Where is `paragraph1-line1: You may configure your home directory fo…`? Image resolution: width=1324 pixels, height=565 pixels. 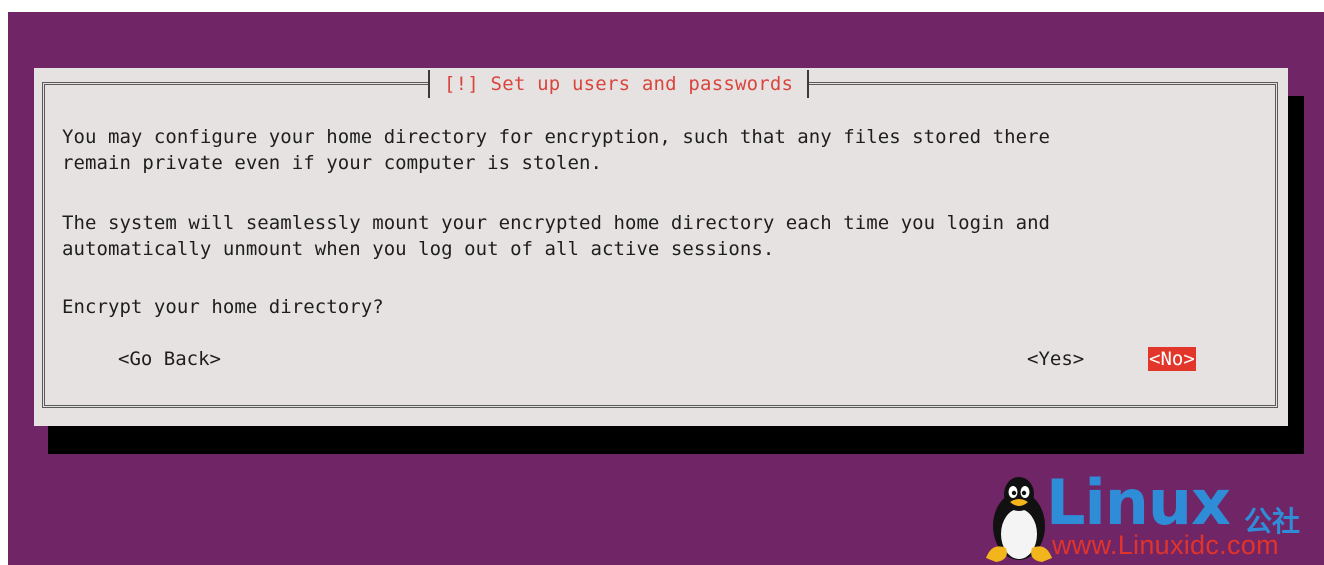
paragraph1-line1: You may configure your home directory fo… is located at coordinates (556, 137).